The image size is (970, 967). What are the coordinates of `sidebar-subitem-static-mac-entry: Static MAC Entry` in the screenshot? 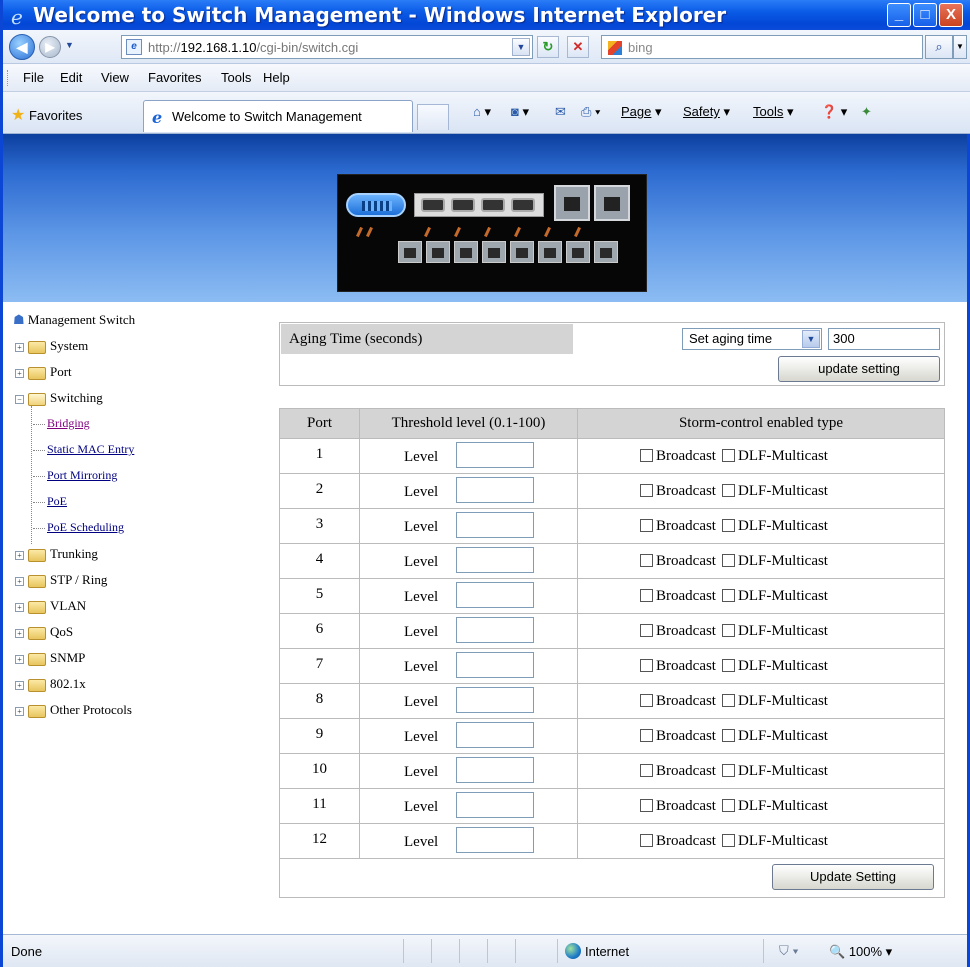 It's located at (83, 449).